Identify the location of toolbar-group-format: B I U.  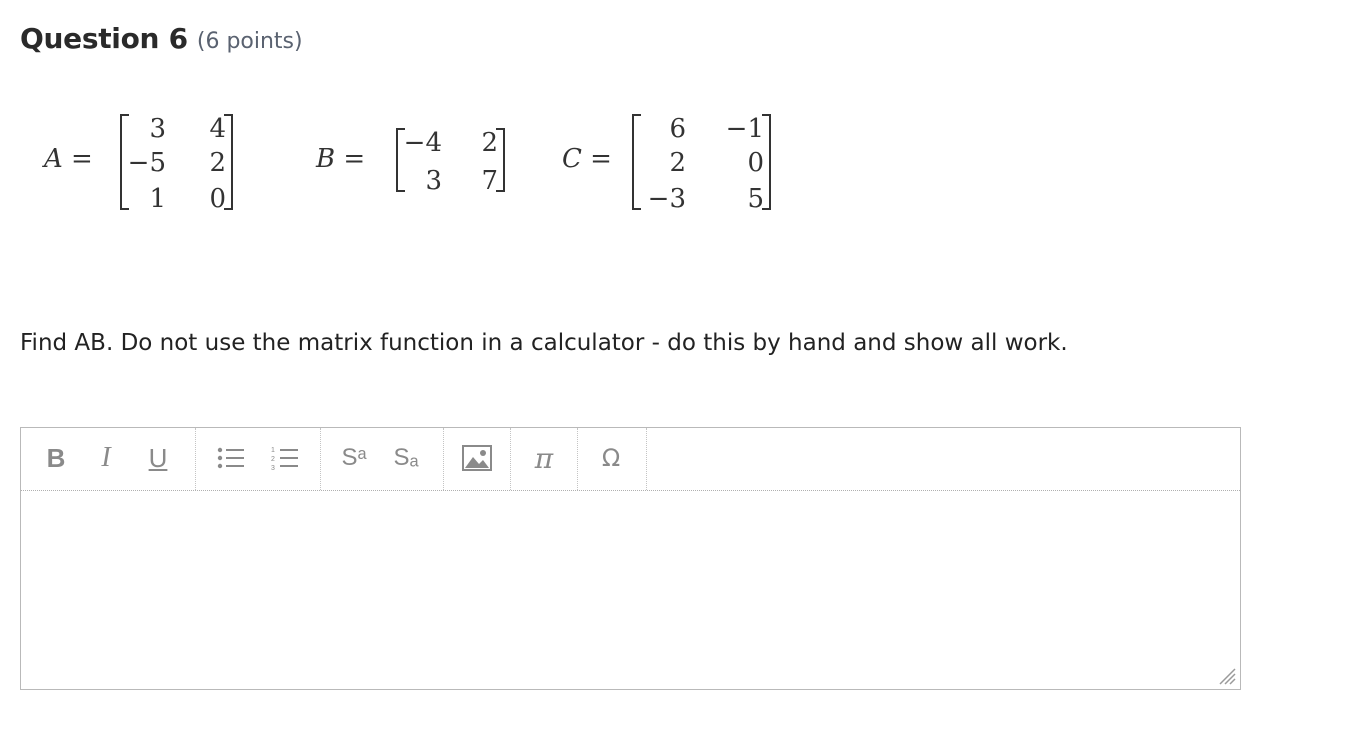
(108, 459).